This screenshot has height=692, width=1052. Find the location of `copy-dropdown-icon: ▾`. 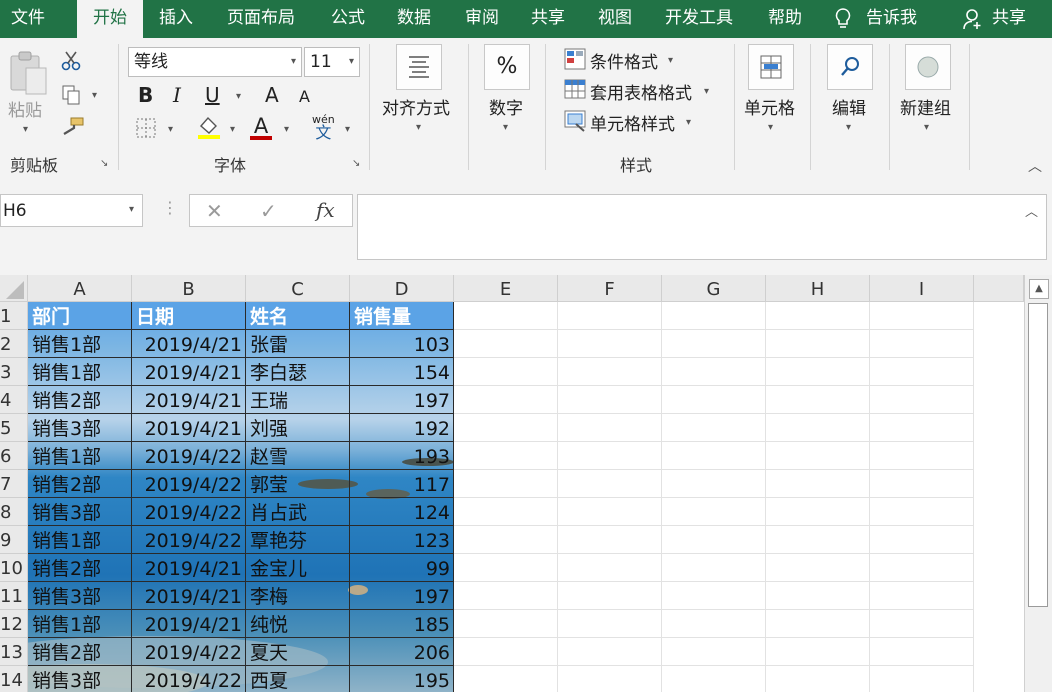

copy-dropdown-icon: ▾ is located at coordinates (94, 95).